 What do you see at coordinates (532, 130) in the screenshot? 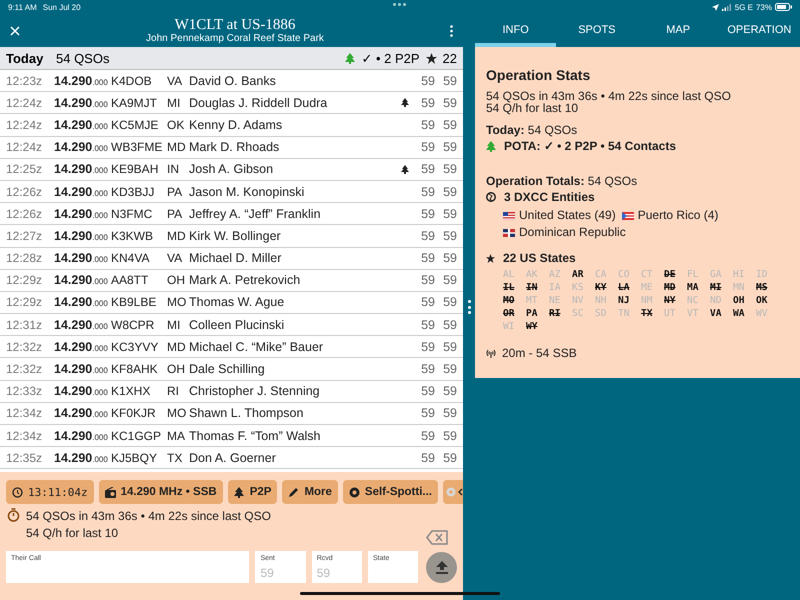
I see `today-summary: Today: 54 QSOs` at bounding box center [532, 130].